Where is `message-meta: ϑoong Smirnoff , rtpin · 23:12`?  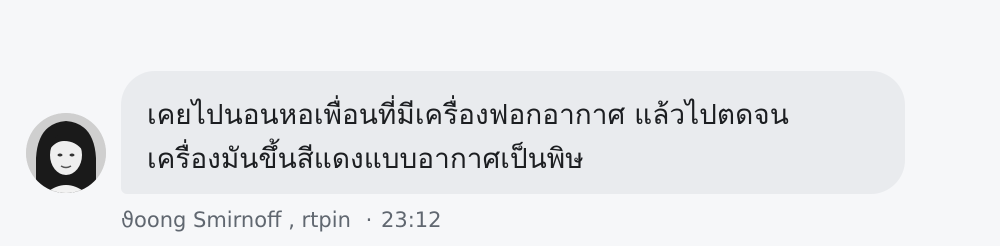 message-meta: ϑoong Smirnoff , rtpin · 23:12 is located at coordinates (281, 220).